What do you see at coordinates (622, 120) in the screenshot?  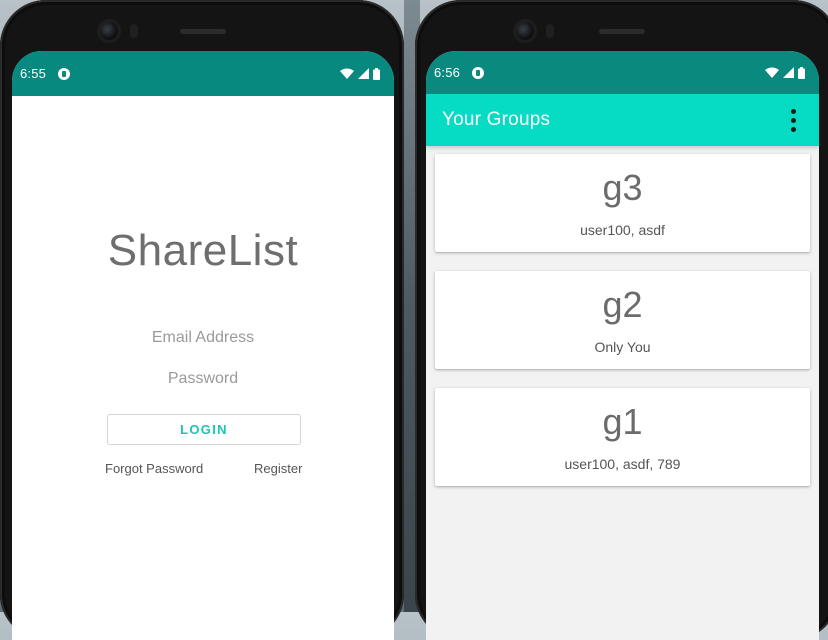 I see `app-toolbar: Your Groups` at bounding box center [622, 120].